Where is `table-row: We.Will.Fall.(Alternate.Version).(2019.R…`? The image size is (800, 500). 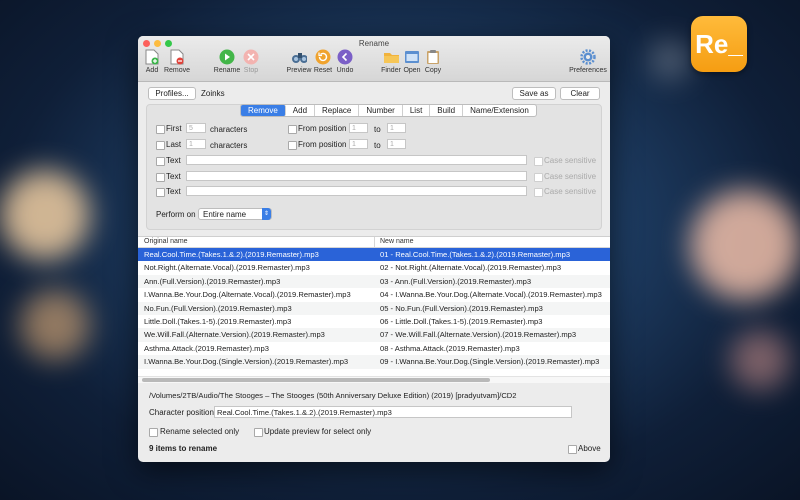
table-row: We.Will.Fall.(Alternate.Version).(2019.R… is located at coordinates (374, 335).